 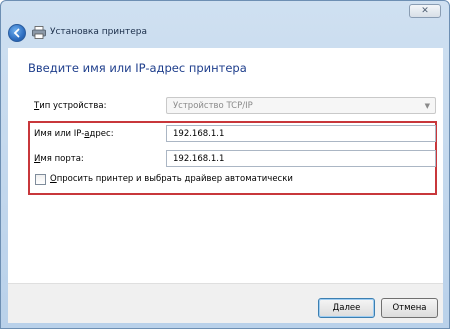 What do you see at coordinates (59, 134) in the screenshot?
I see `host-label-prefix: Имя или IP-` at bounding box center [59, 134].